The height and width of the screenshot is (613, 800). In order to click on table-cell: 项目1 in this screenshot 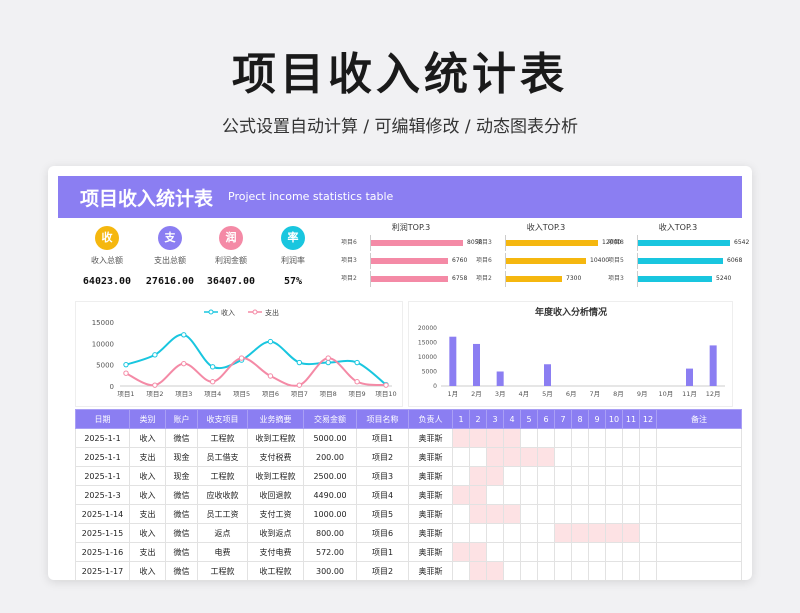, I will do `click(382, 438)`.